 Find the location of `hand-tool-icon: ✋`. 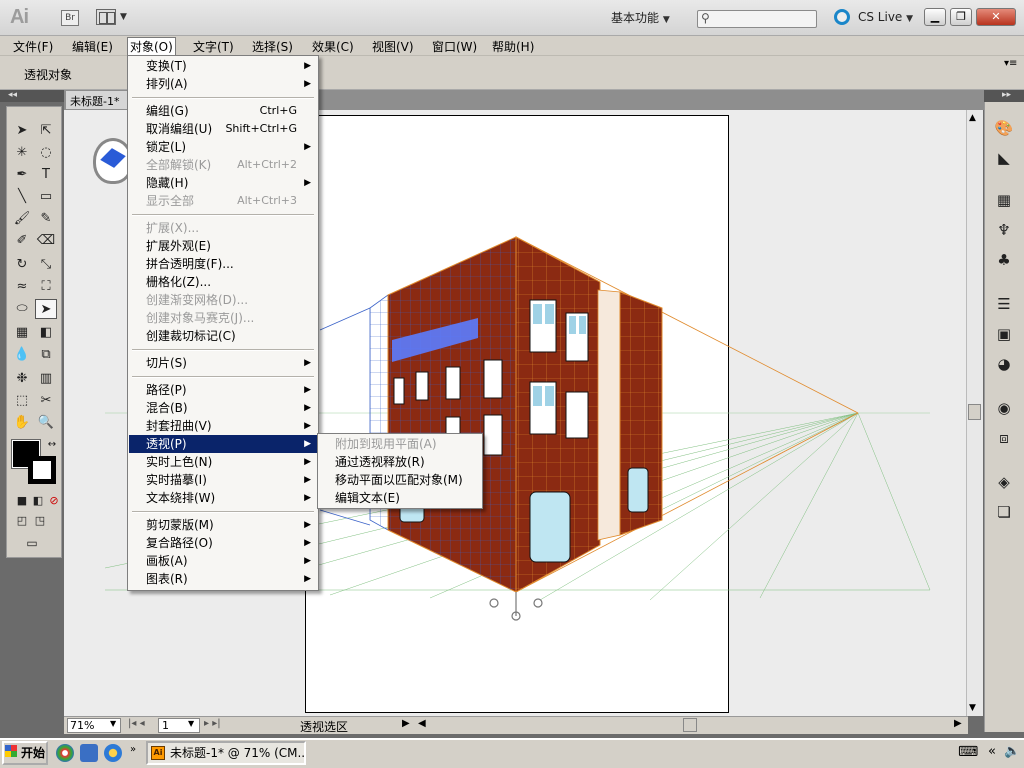

hand-tool-icon: ✋ is located at coordinates (22, 423).